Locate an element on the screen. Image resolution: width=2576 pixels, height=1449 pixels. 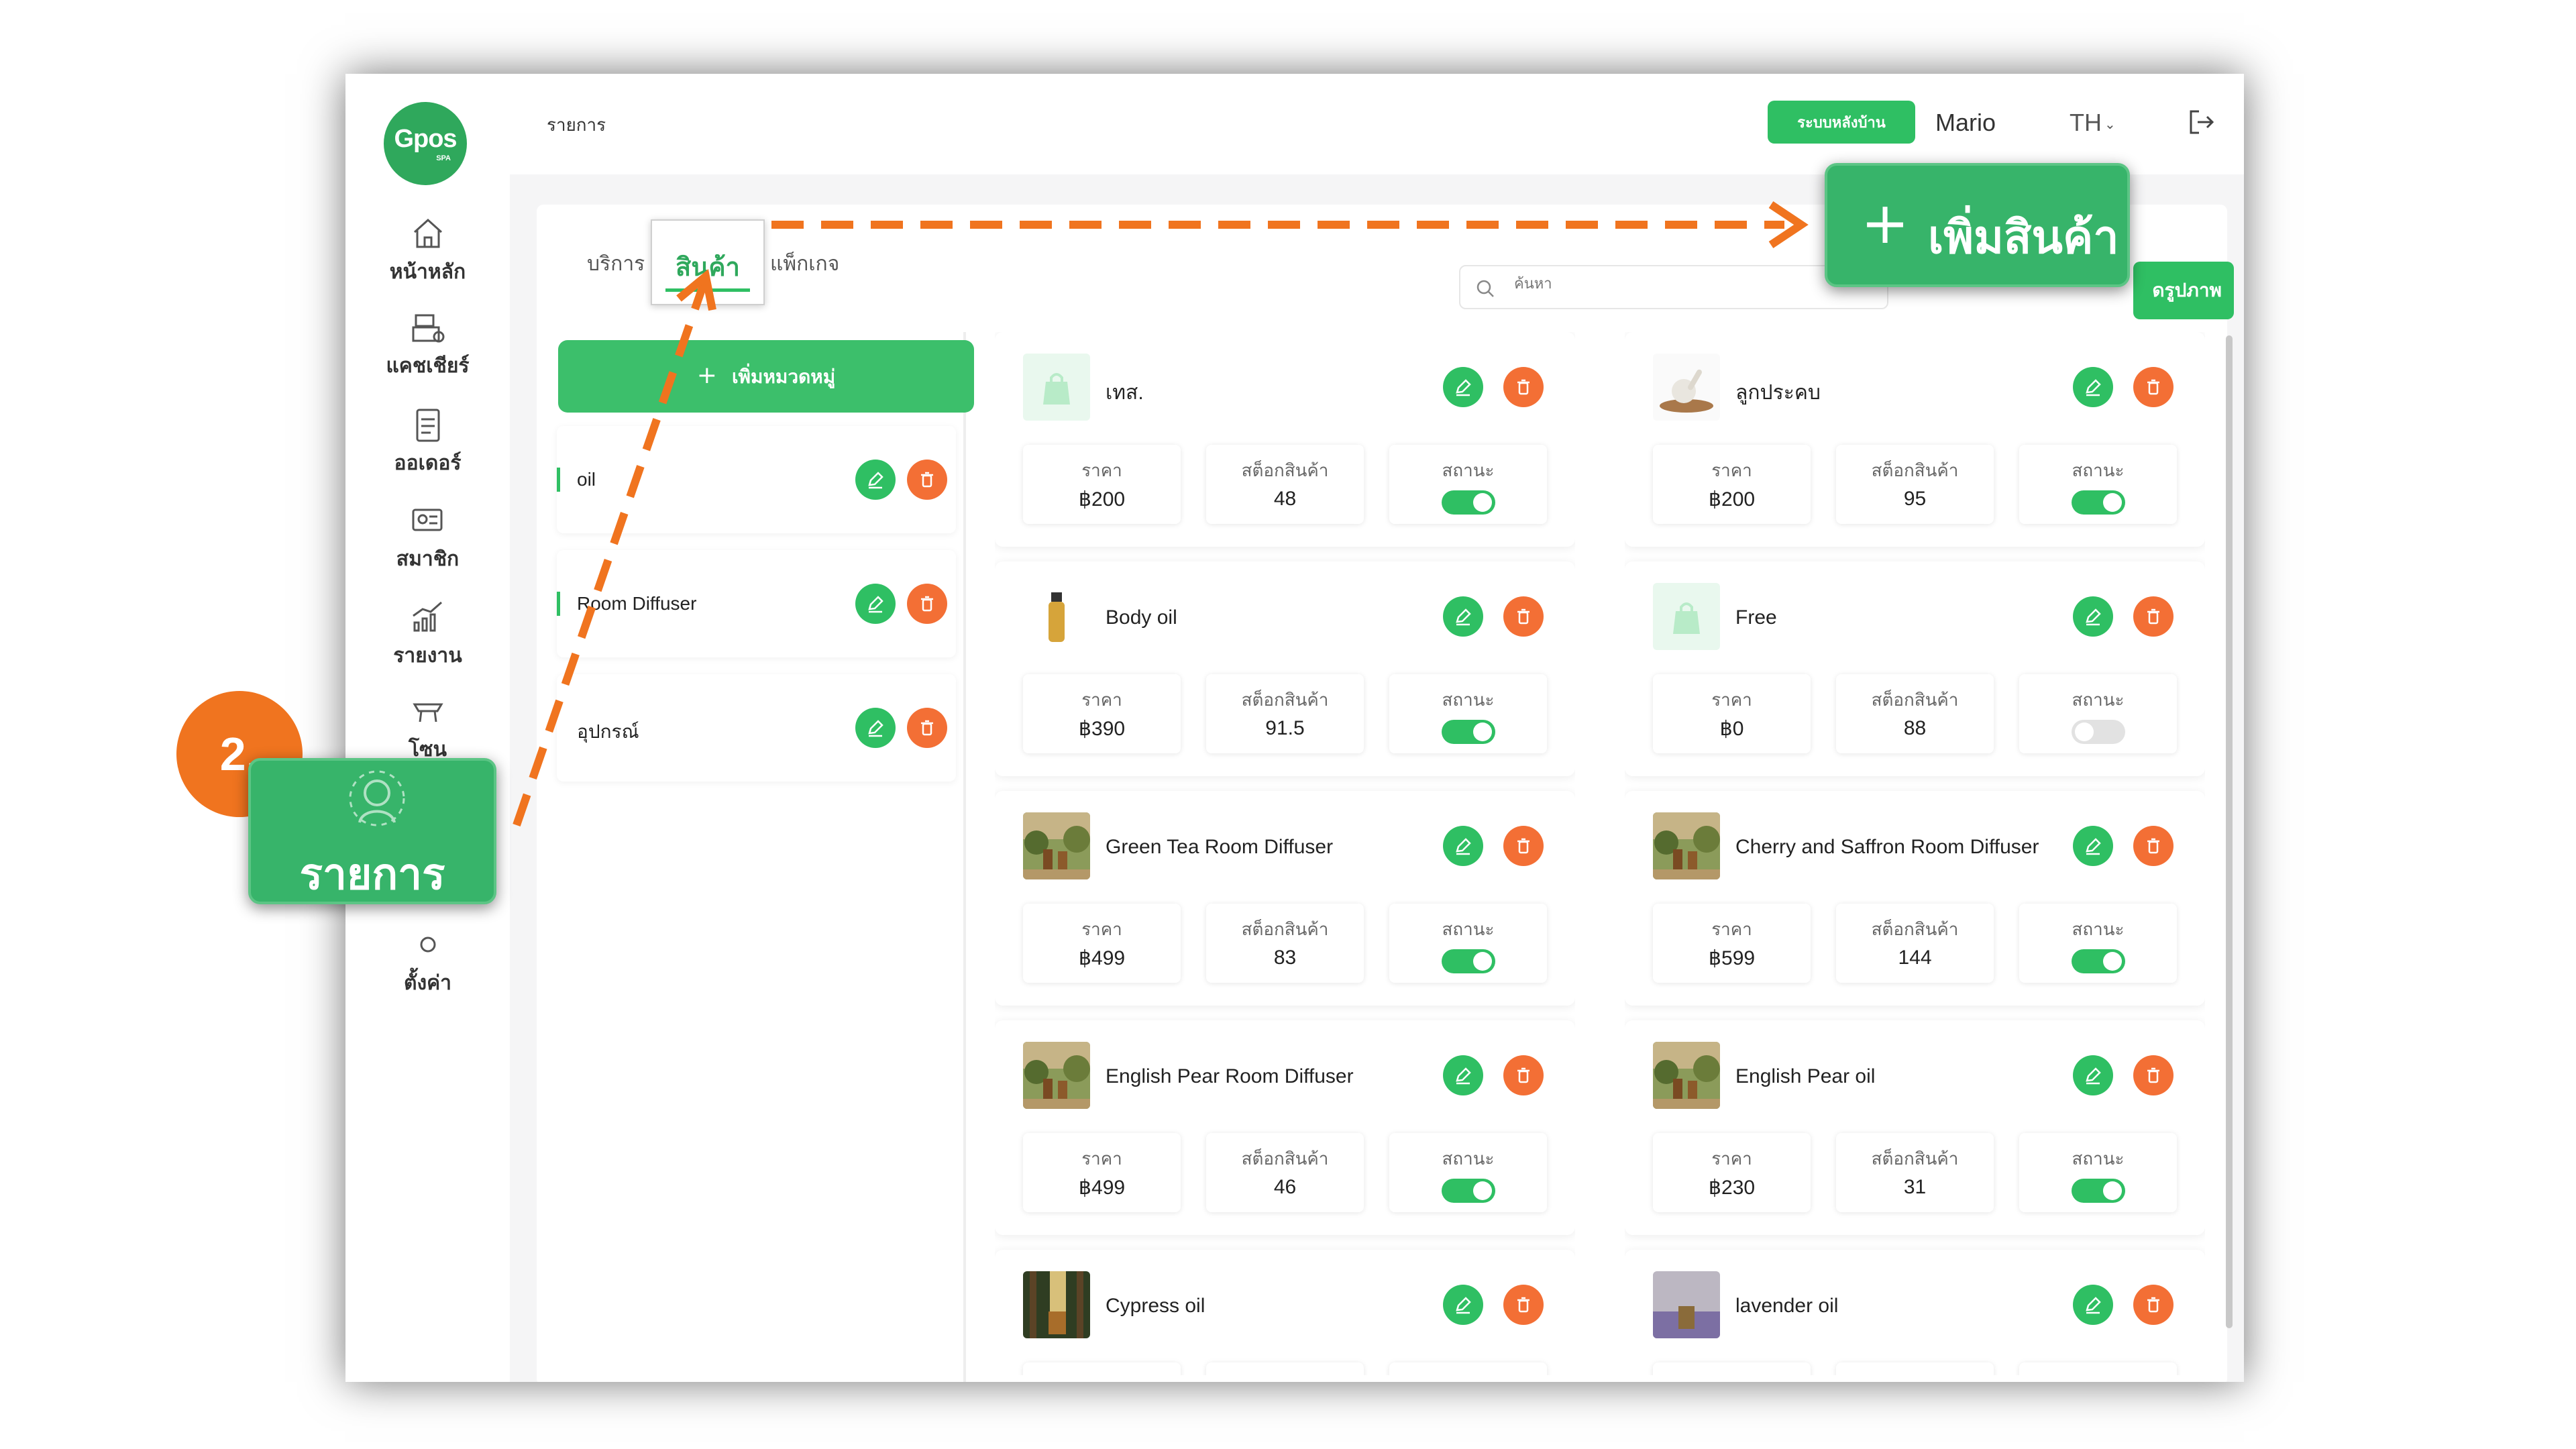
nav-item-settings: ตั้งค่า is located at coordinates (427, 966).